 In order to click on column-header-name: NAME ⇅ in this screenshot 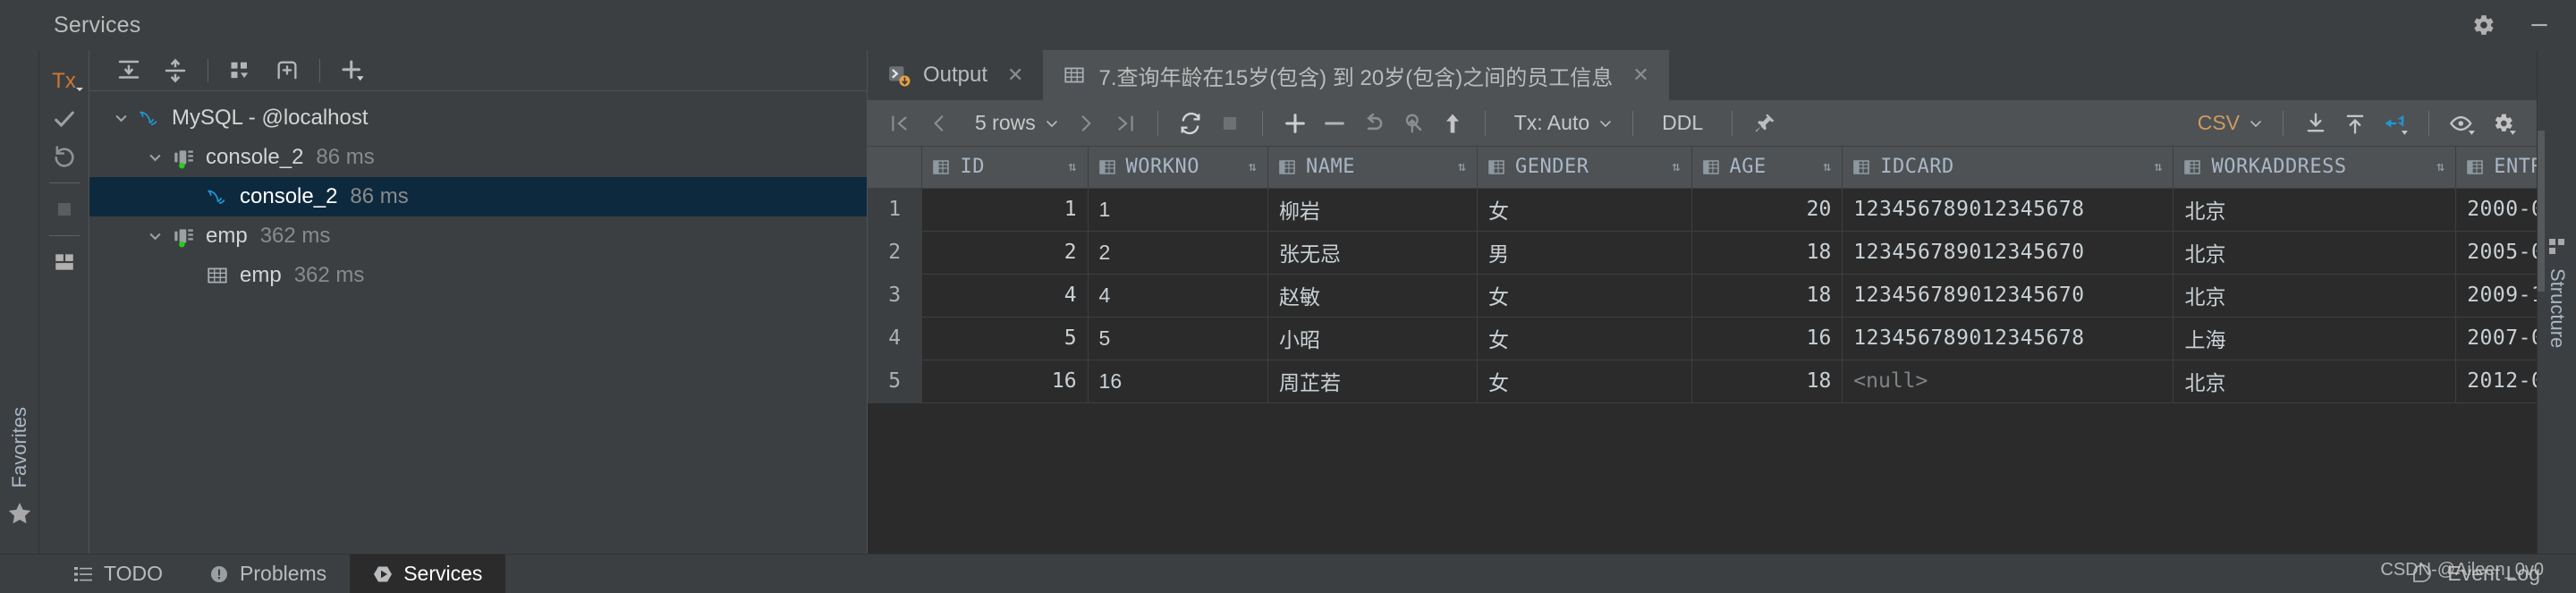, I will do `click(1373, 168)`.